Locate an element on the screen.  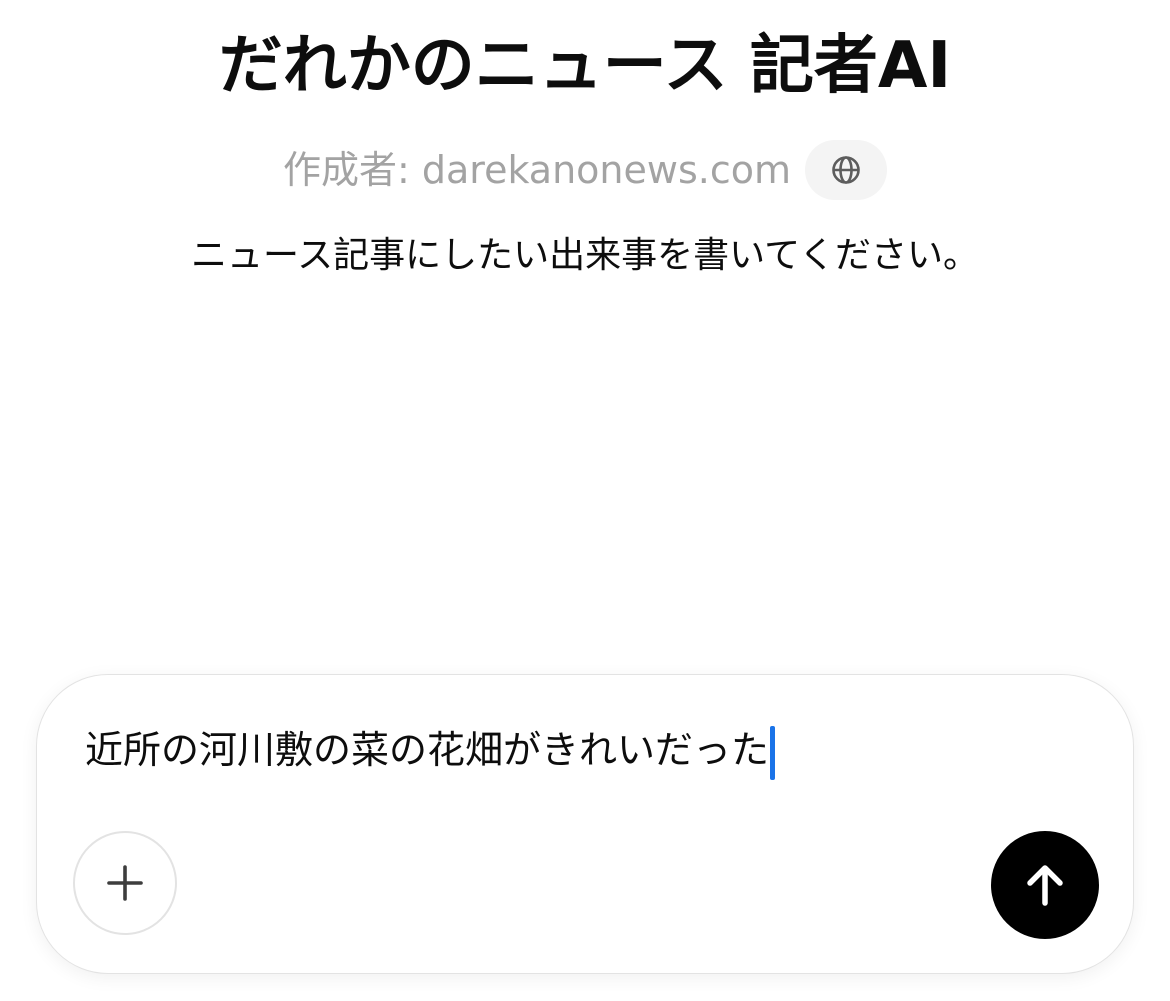
author-text: 作成者: darekanonews.com is located at coordinates (537, 170).